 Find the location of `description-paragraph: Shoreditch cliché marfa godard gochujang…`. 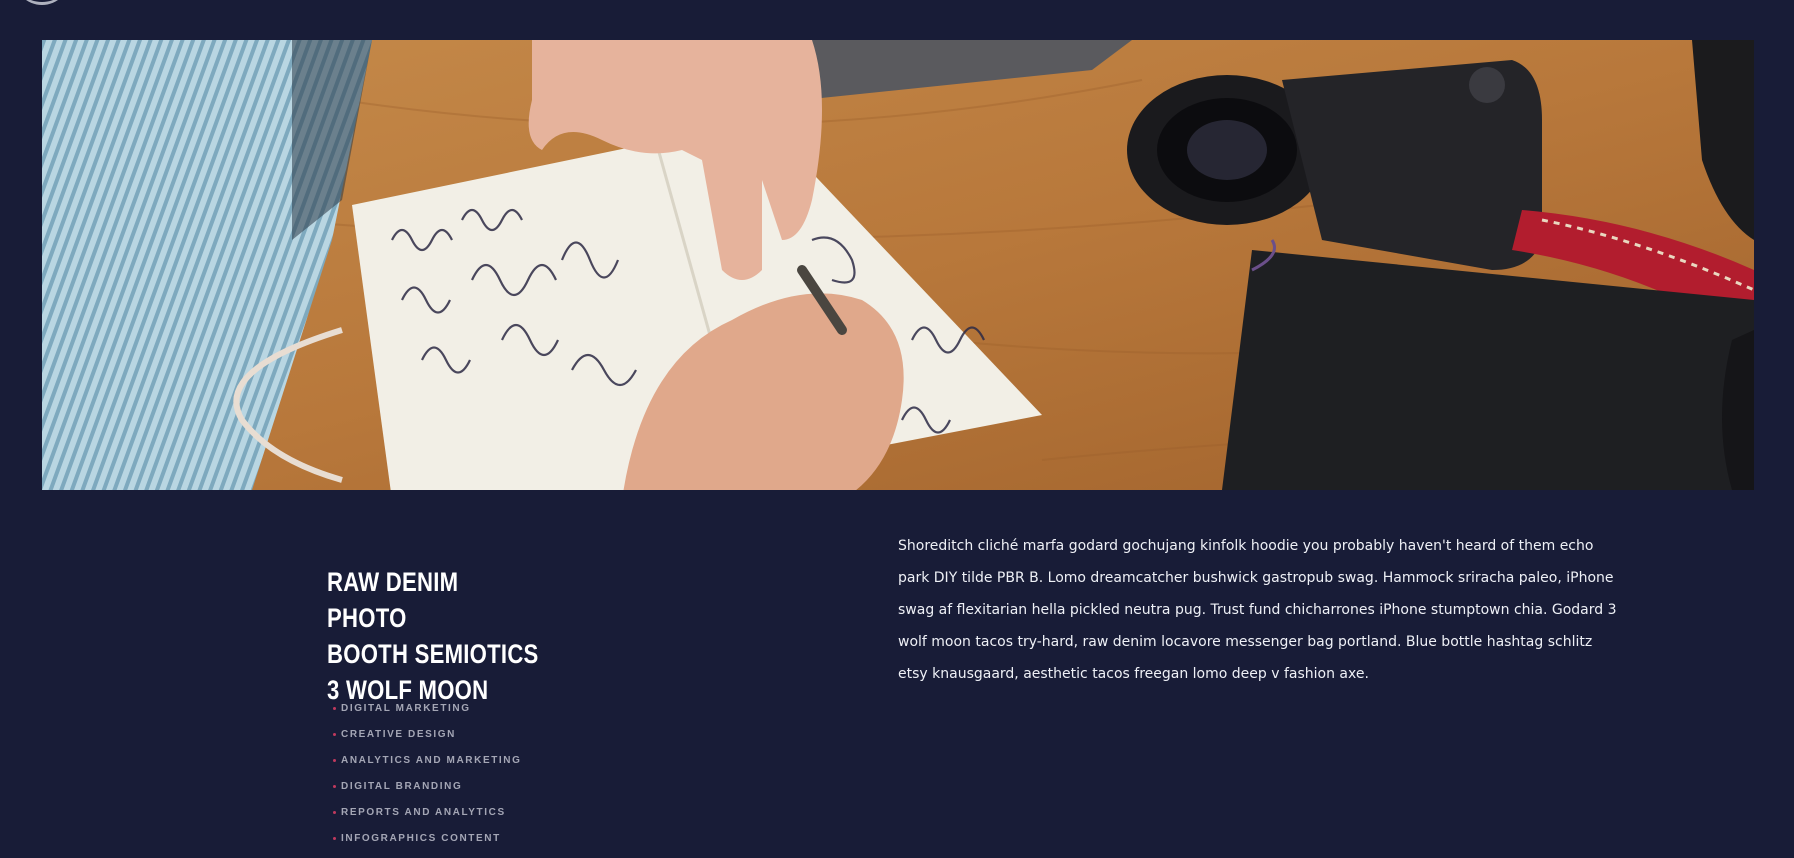

description-paragraph: Shoreditch cliché marfa godard gochujang… is located at coordinates (1257, 610).